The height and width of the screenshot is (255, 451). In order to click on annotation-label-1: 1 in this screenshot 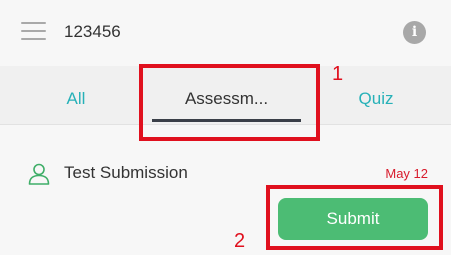, I will do `click(338, 74)`.